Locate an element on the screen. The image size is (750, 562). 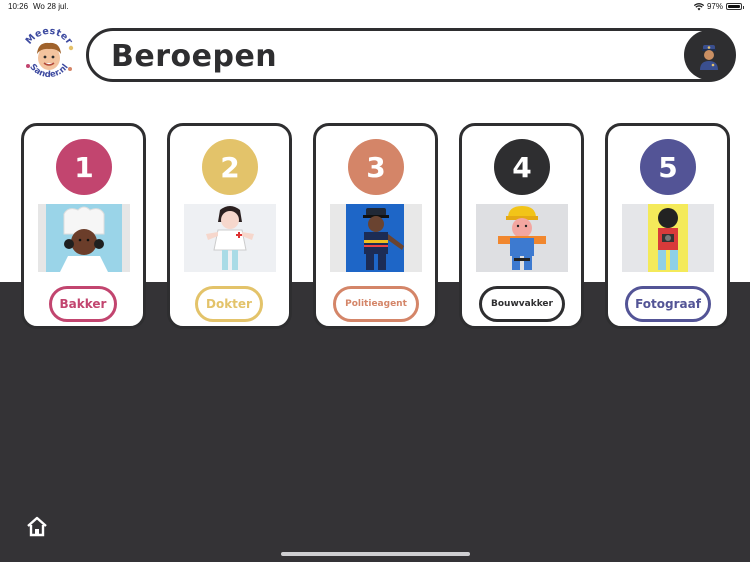
card-number-badge: 4 is located at coordinates (522, 167).